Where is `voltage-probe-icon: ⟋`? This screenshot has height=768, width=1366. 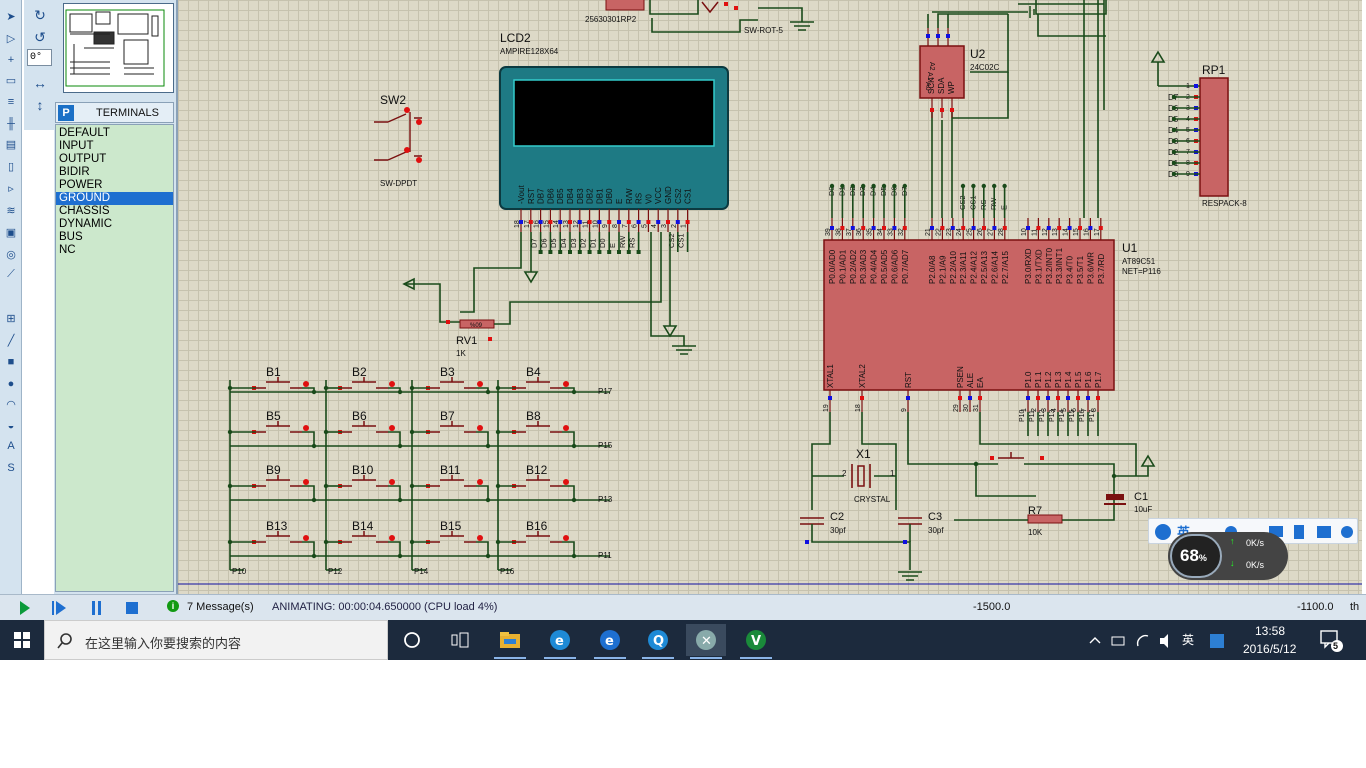 voltage-probe-icon: ⟋ is located at coordinates (11, 274).